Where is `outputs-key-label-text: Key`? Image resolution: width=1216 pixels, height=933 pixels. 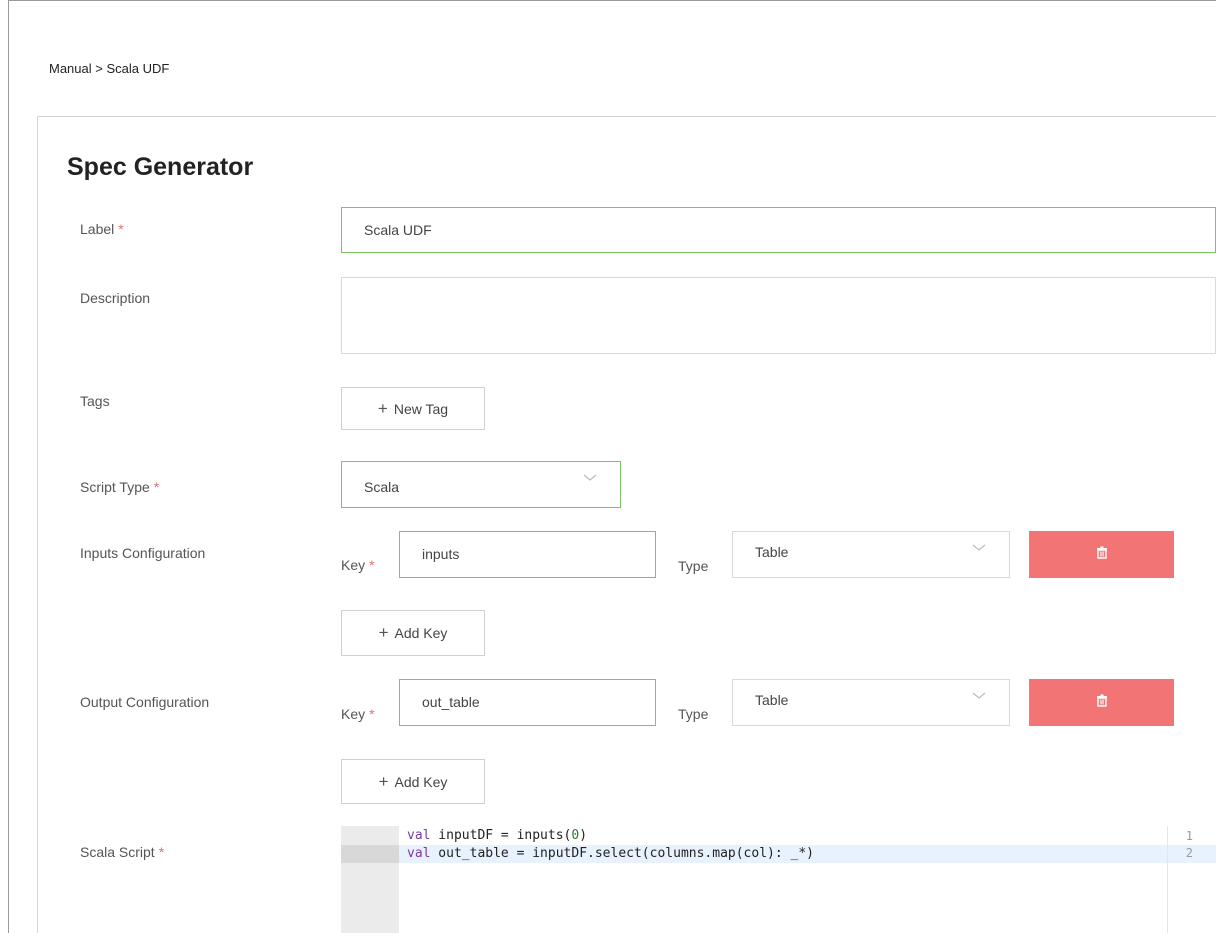 outputs-key-label-text: Key is located at coordinates (353, 714).